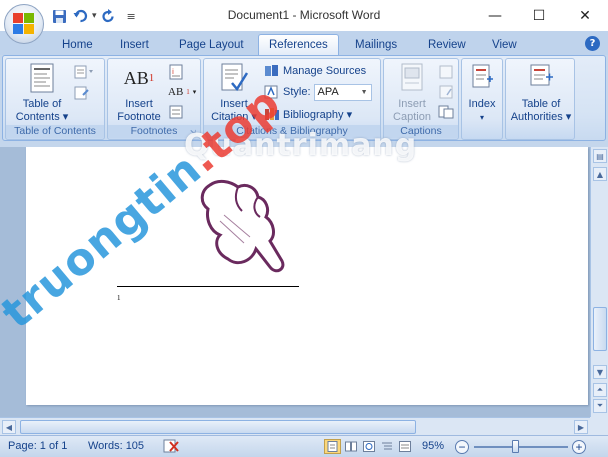 This screenshot has width=608, height=457. Describe the element at coordinates (541, 117) in the screenshot. I see `table-of-authorities-label-2: Authorities ▾` at that location.